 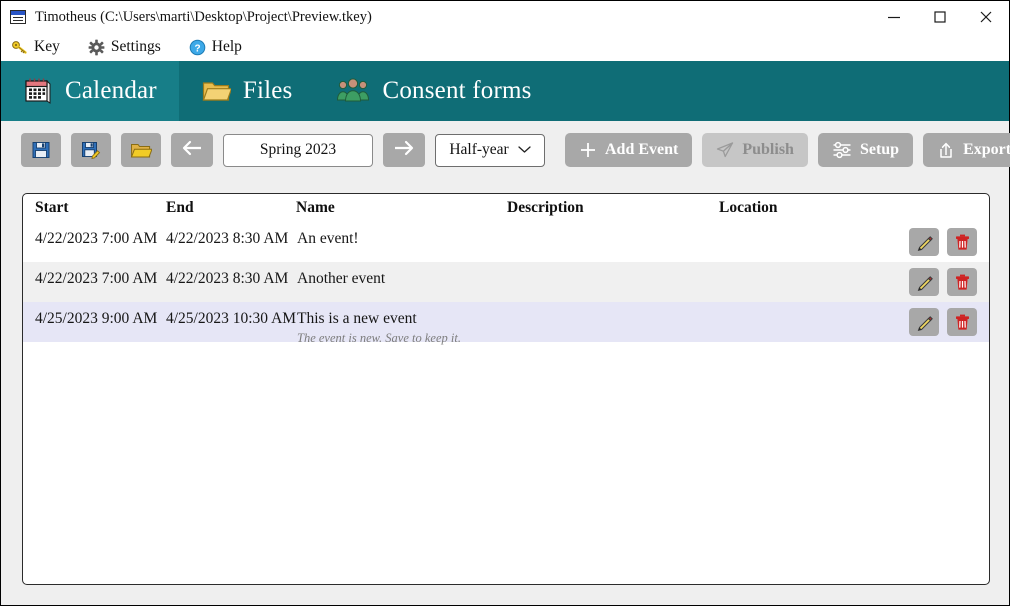 What do you see at coordinates (357, 318) in the screenshot?
I see `cell-name: This is a new event` at bounding box center [357, 318].